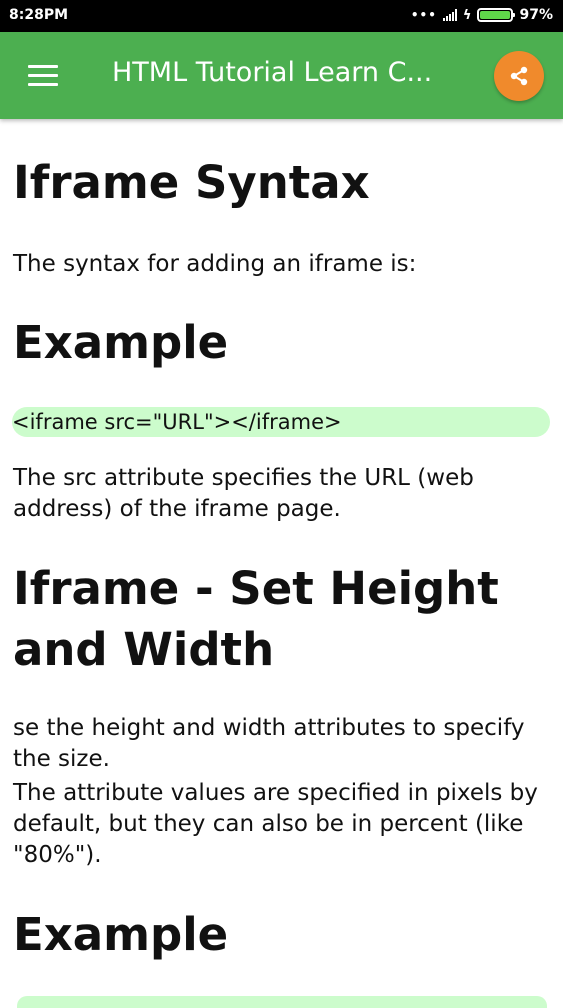  Describe the element at coordinates (467, 15) in the screenshot. I see `bolt-icon: ϟ` at that location.